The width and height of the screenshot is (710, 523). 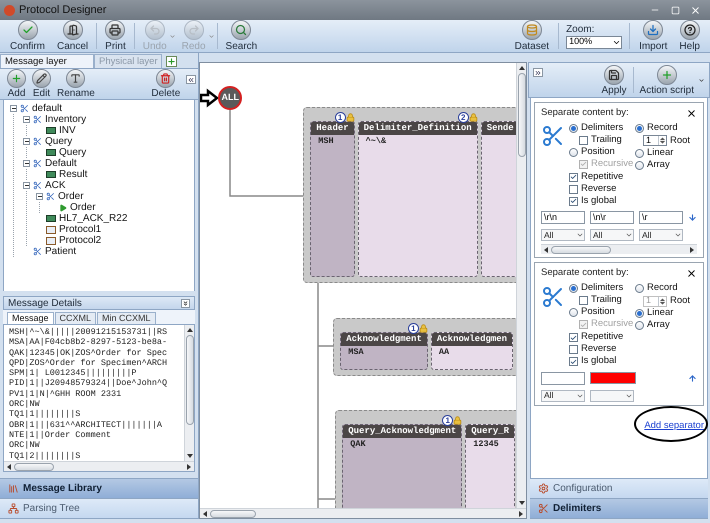 I want to click on count-spinner: 1, so click(x=655, y=140).